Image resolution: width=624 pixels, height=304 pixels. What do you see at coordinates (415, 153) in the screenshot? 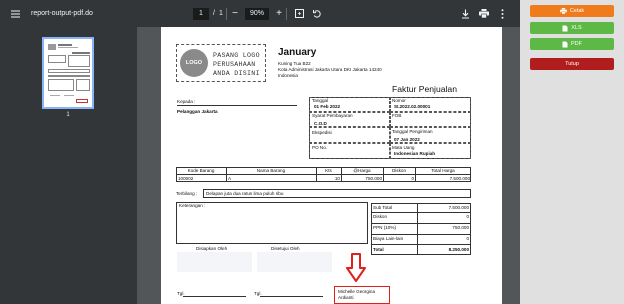
I see `mata-uang-value: Indonesian Rupiah` at bounding box center [415, 153].